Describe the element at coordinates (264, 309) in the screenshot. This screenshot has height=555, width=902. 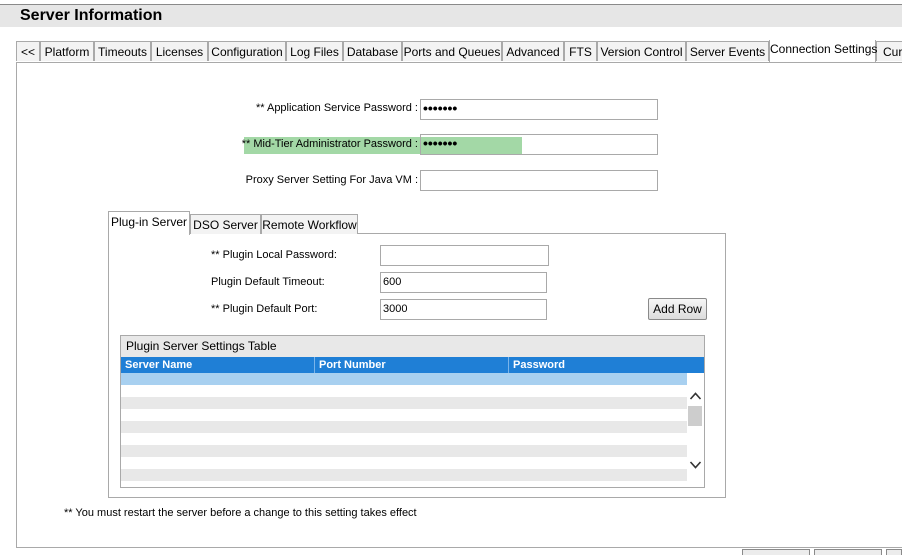
I see `plugin-default-port-label: ** Plugin Default Port:` at that location.